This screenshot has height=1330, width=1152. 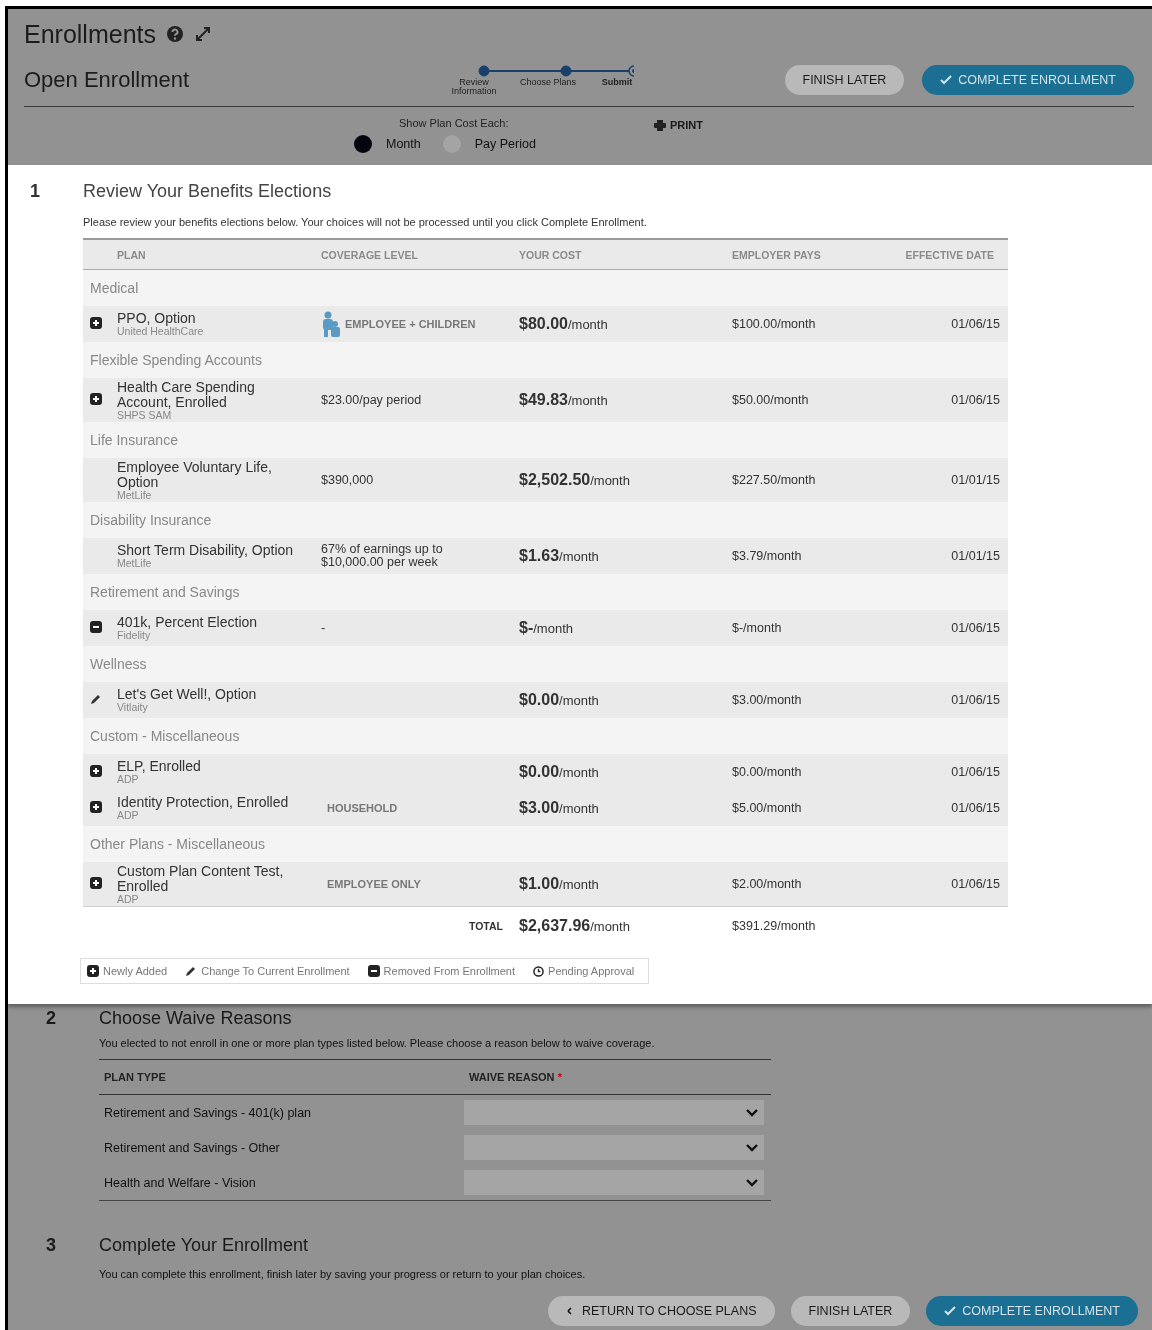 I want to click on column-header: PLAN TYPE, so click(x=135, y=1077).